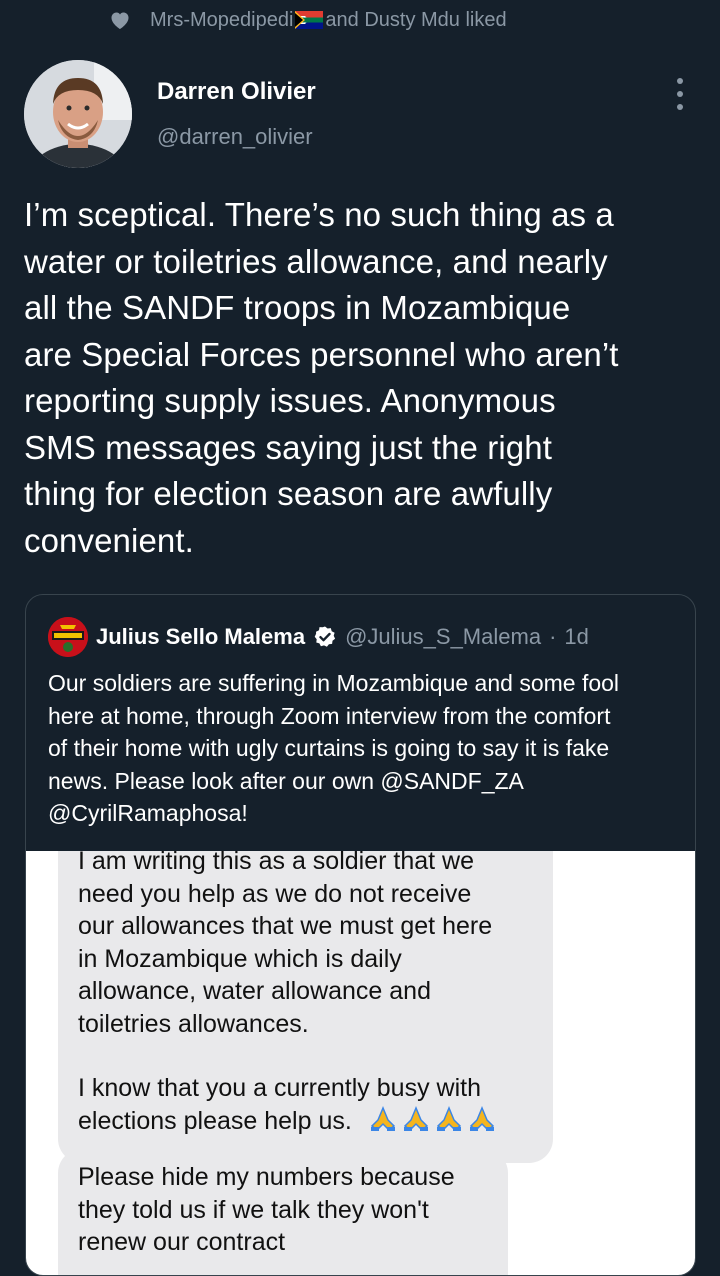 This screenshot has width=720, height=1276. I want to click on south-africa-flag-icon, so click(309, 20).